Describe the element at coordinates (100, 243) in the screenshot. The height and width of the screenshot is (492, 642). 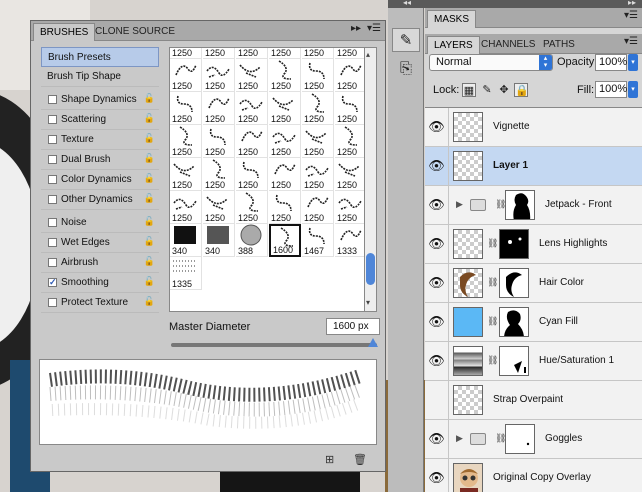
I see `option-wet-edges: 🔓 Wet Edges` at that location.